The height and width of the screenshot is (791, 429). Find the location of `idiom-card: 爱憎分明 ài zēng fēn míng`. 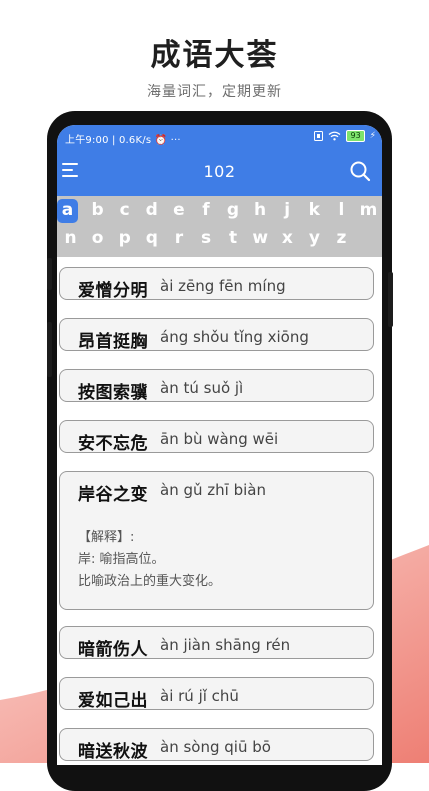

idiom-card: 爱憎分明 ài zēng fēn míng is located at coordinates (216, 284).